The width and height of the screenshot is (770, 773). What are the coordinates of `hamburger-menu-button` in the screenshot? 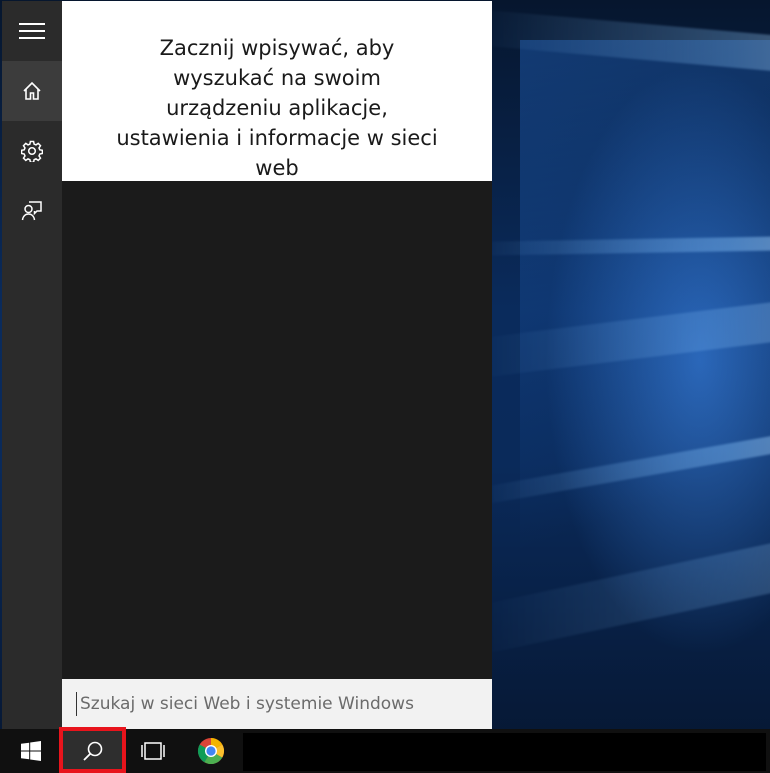 It's located at (32, 31).